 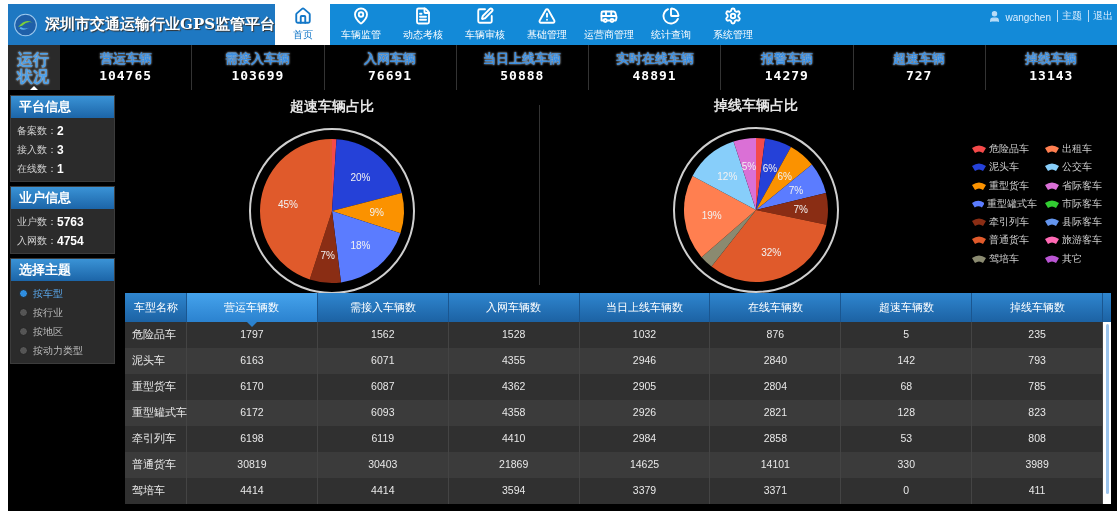 I want to click on nav-tab: 动态考核, so click(x=423, y=24).